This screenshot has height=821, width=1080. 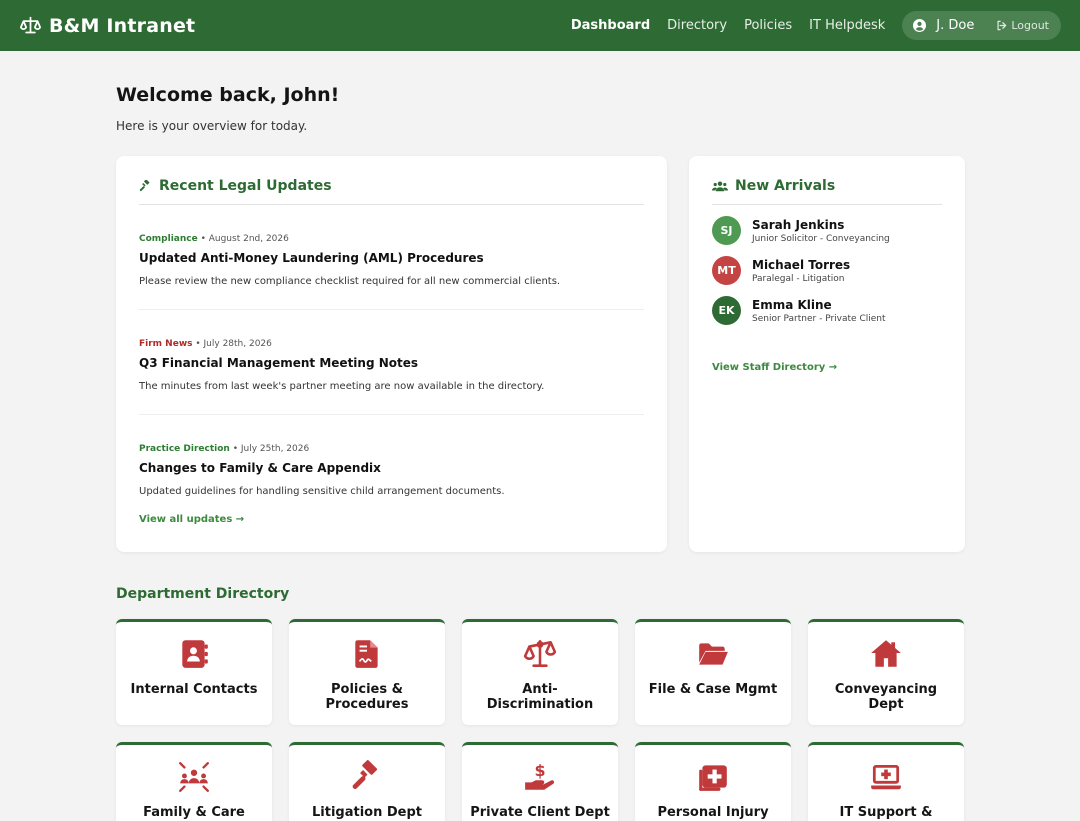 What do you see at coordinates (713, 812) in the screenshot?
I see `tile-label: Personal Injury` at bounding box center [713, 812].